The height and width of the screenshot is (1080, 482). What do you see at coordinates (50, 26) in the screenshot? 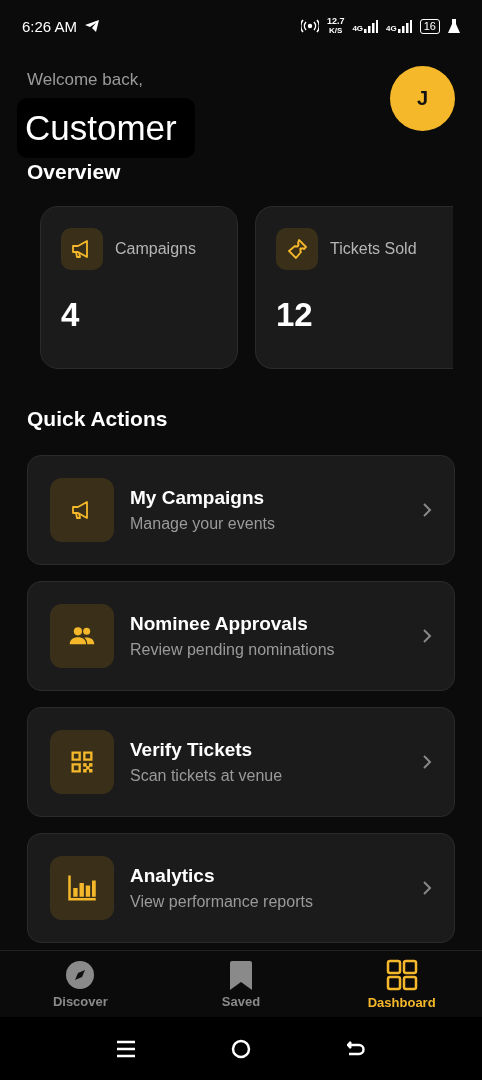
I see `status-time: 6:26 AM` at bounding box center [50, 26].